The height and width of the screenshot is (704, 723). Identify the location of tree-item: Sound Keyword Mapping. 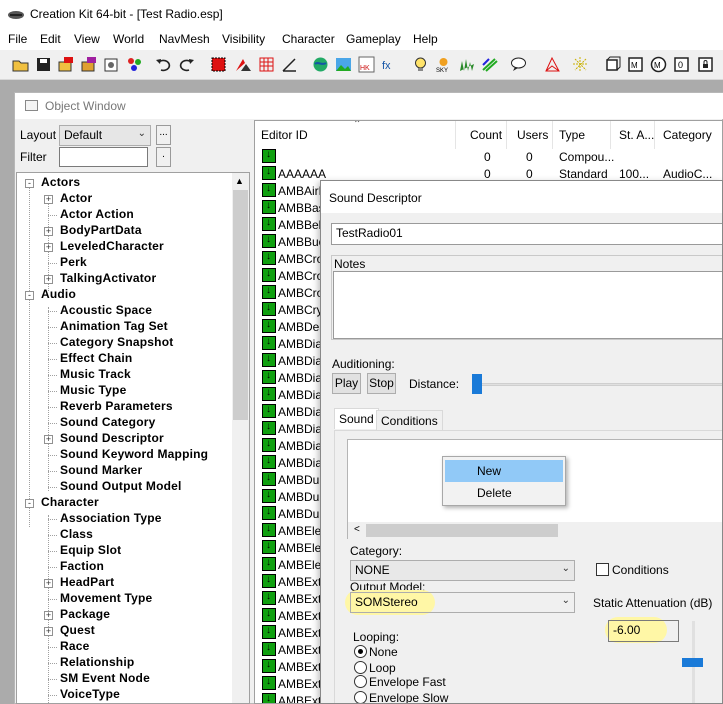
(134, 454).